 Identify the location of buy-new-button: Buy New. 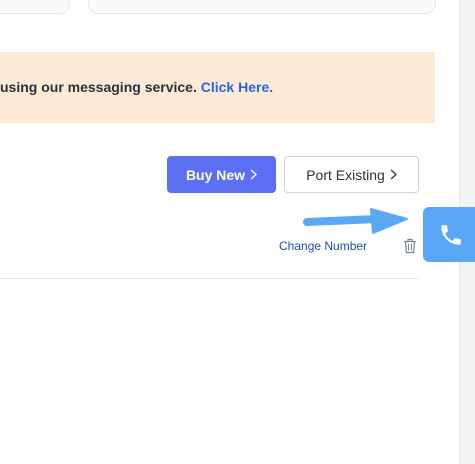
(221, 174).